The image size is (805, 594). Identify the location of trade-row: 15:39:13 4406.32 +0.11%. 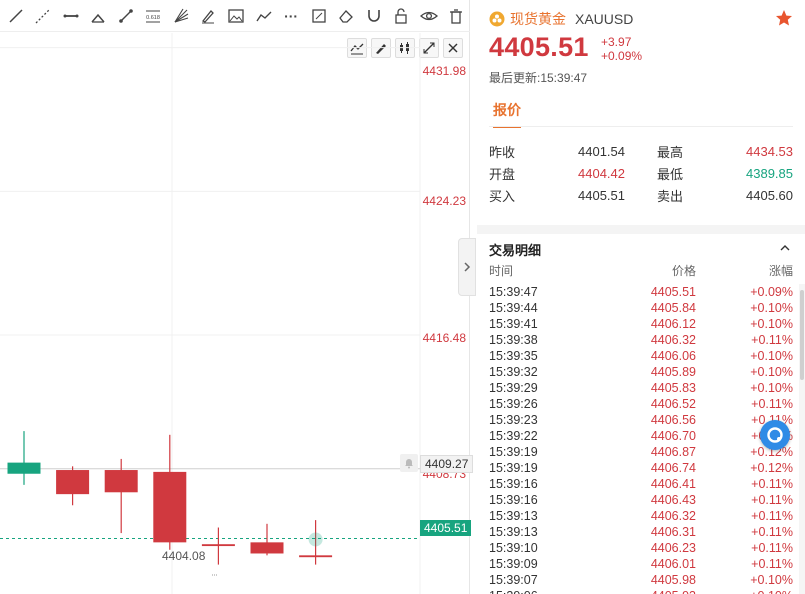
(641, 516).